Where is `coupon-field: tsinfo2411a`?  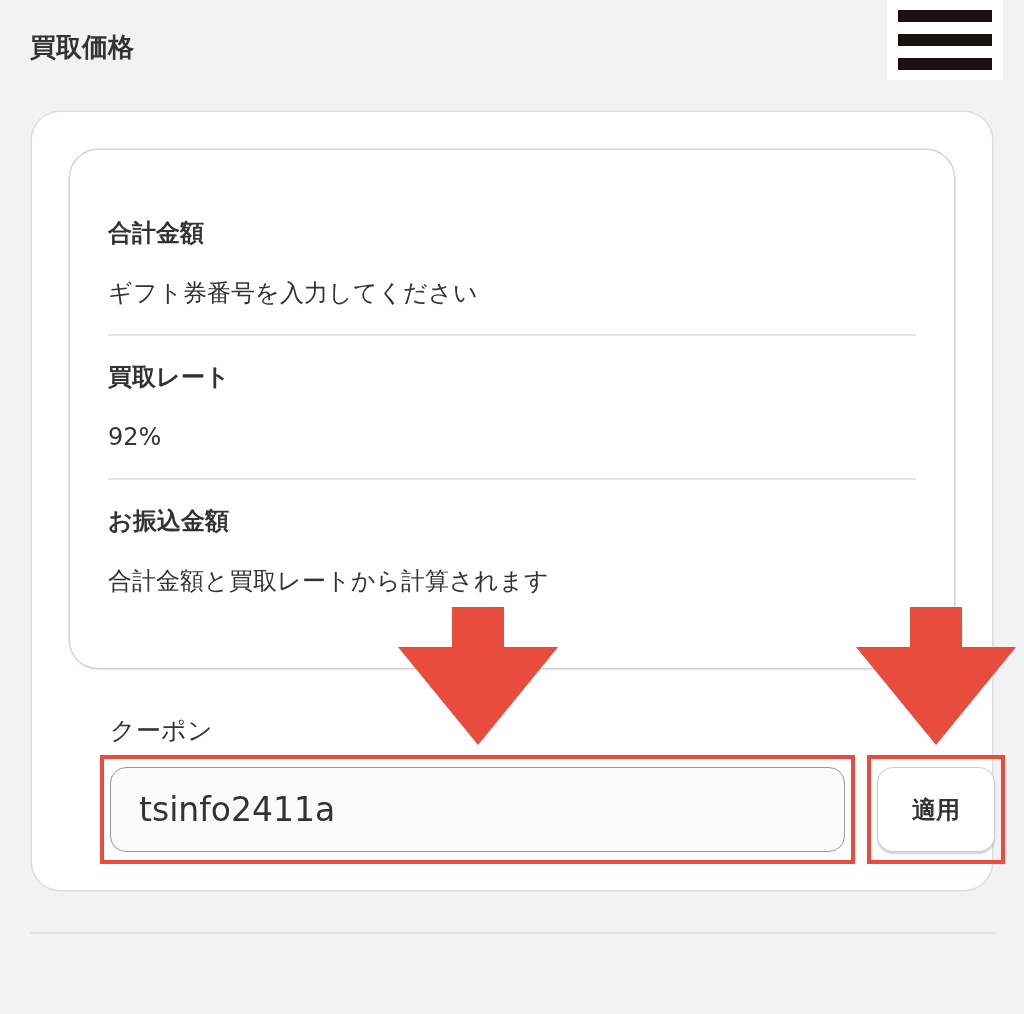
coupon-field: tsinfo2411a is located at coordinates (477, 809).